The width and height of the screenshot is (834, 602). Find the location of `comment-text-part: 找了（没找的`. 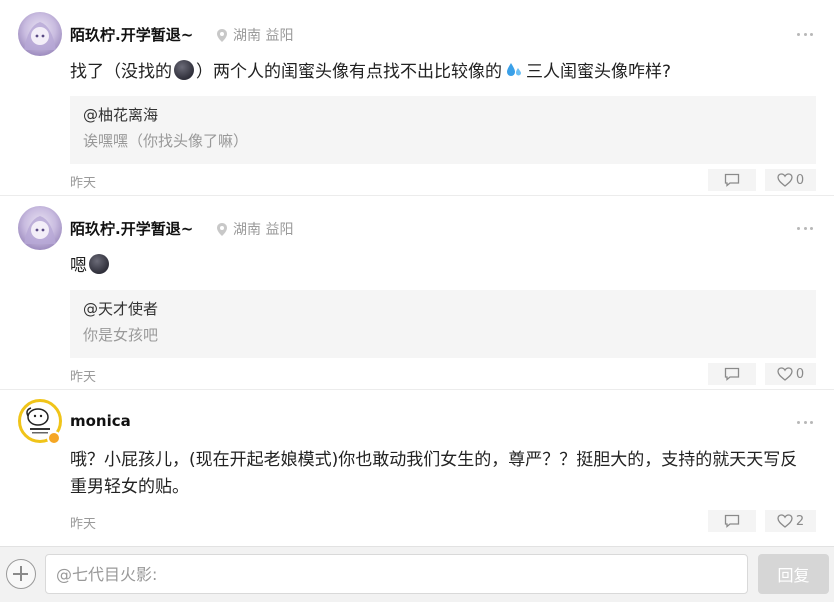

comment-text-part: 找了（没找的 is located at coordinates (121, 72).